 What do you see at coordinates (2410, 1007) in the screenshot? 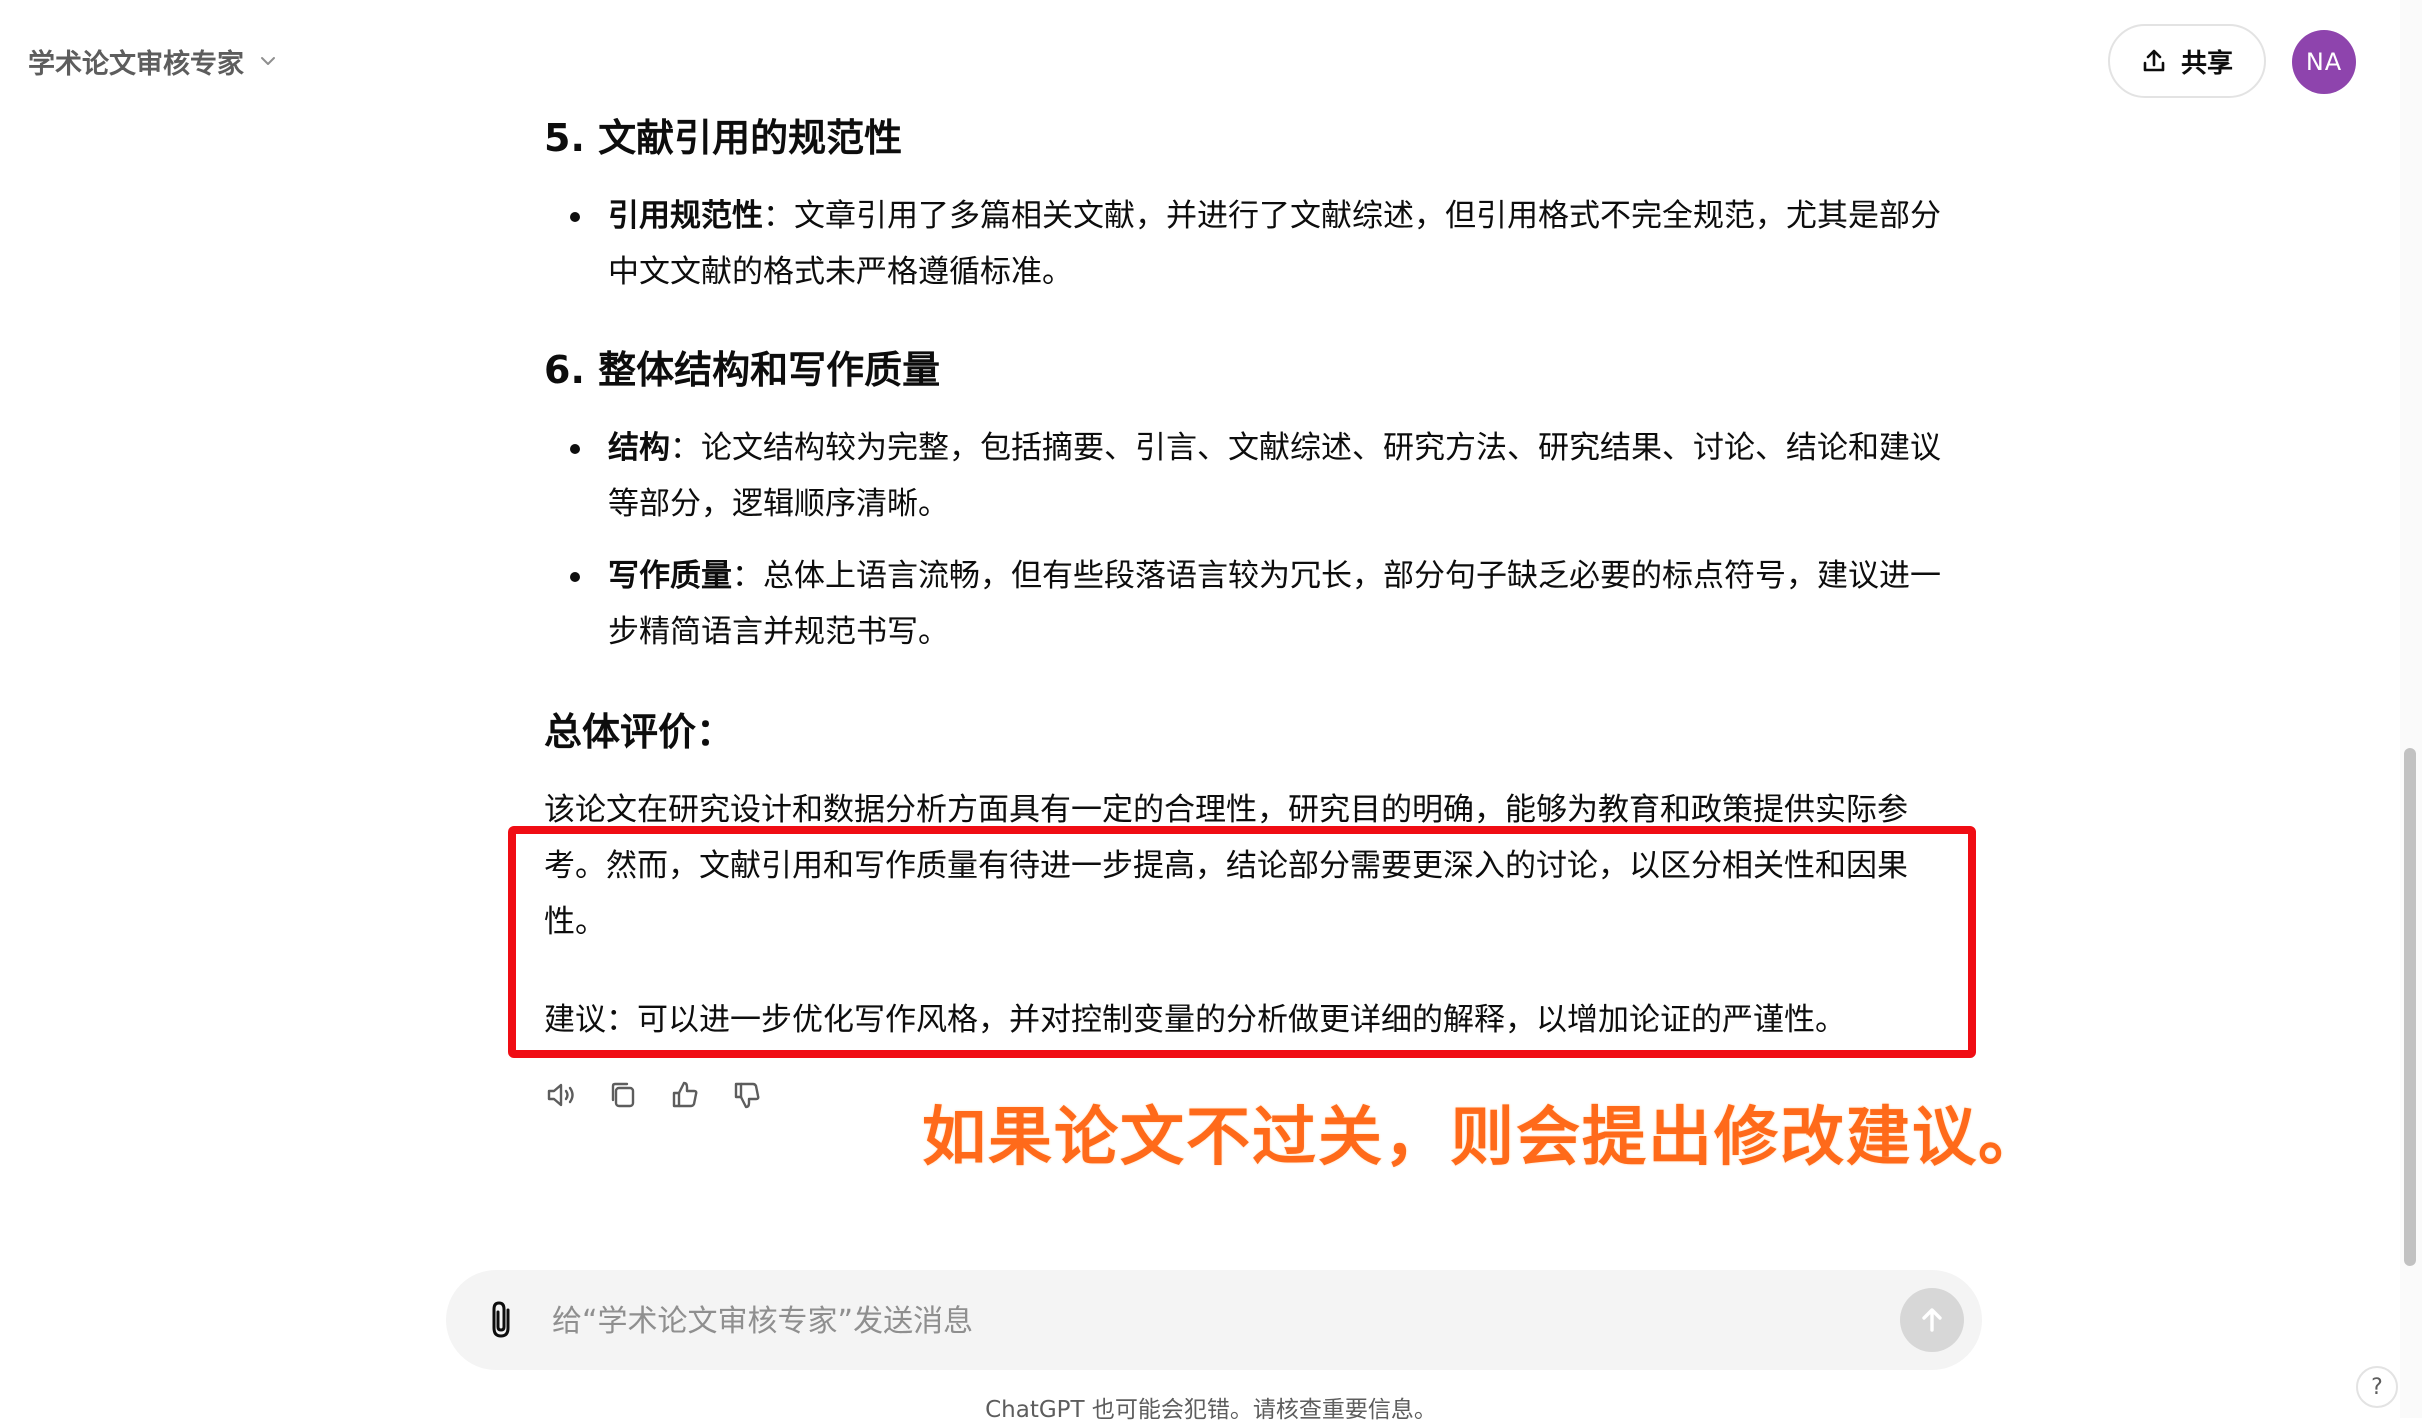
I see `scrollbar-thumb` at bounding box center [2410, 1007].